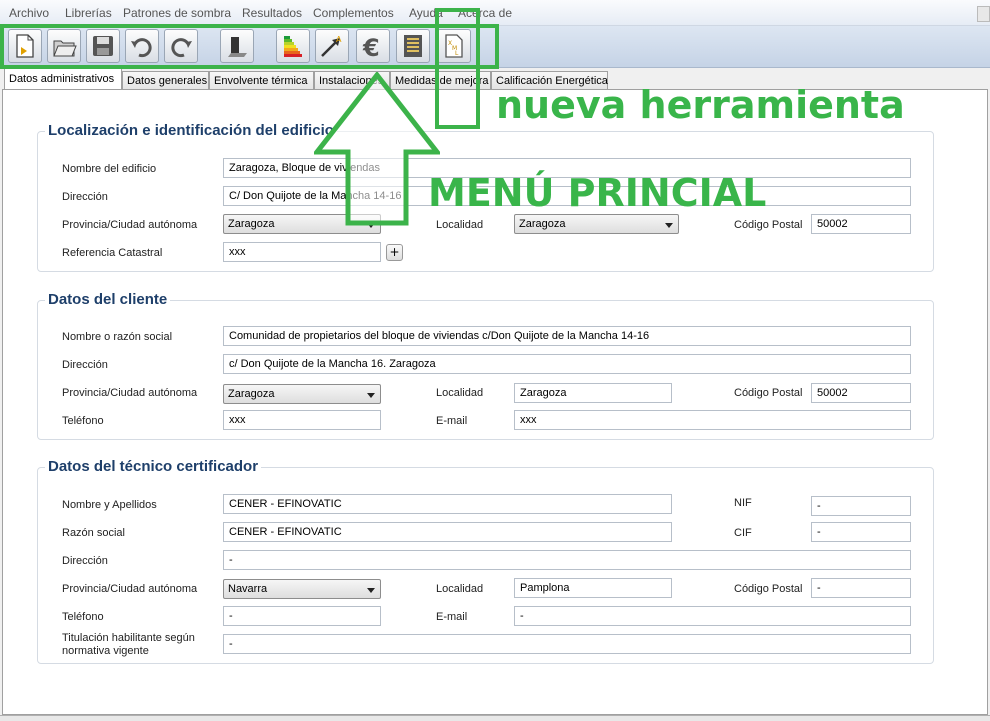 The height and width of the screenshot is (721, 990). What do you see at coordinates (983, 14) in the screenshot?
I see `scroll-corner` at bounding box center [983, 14].